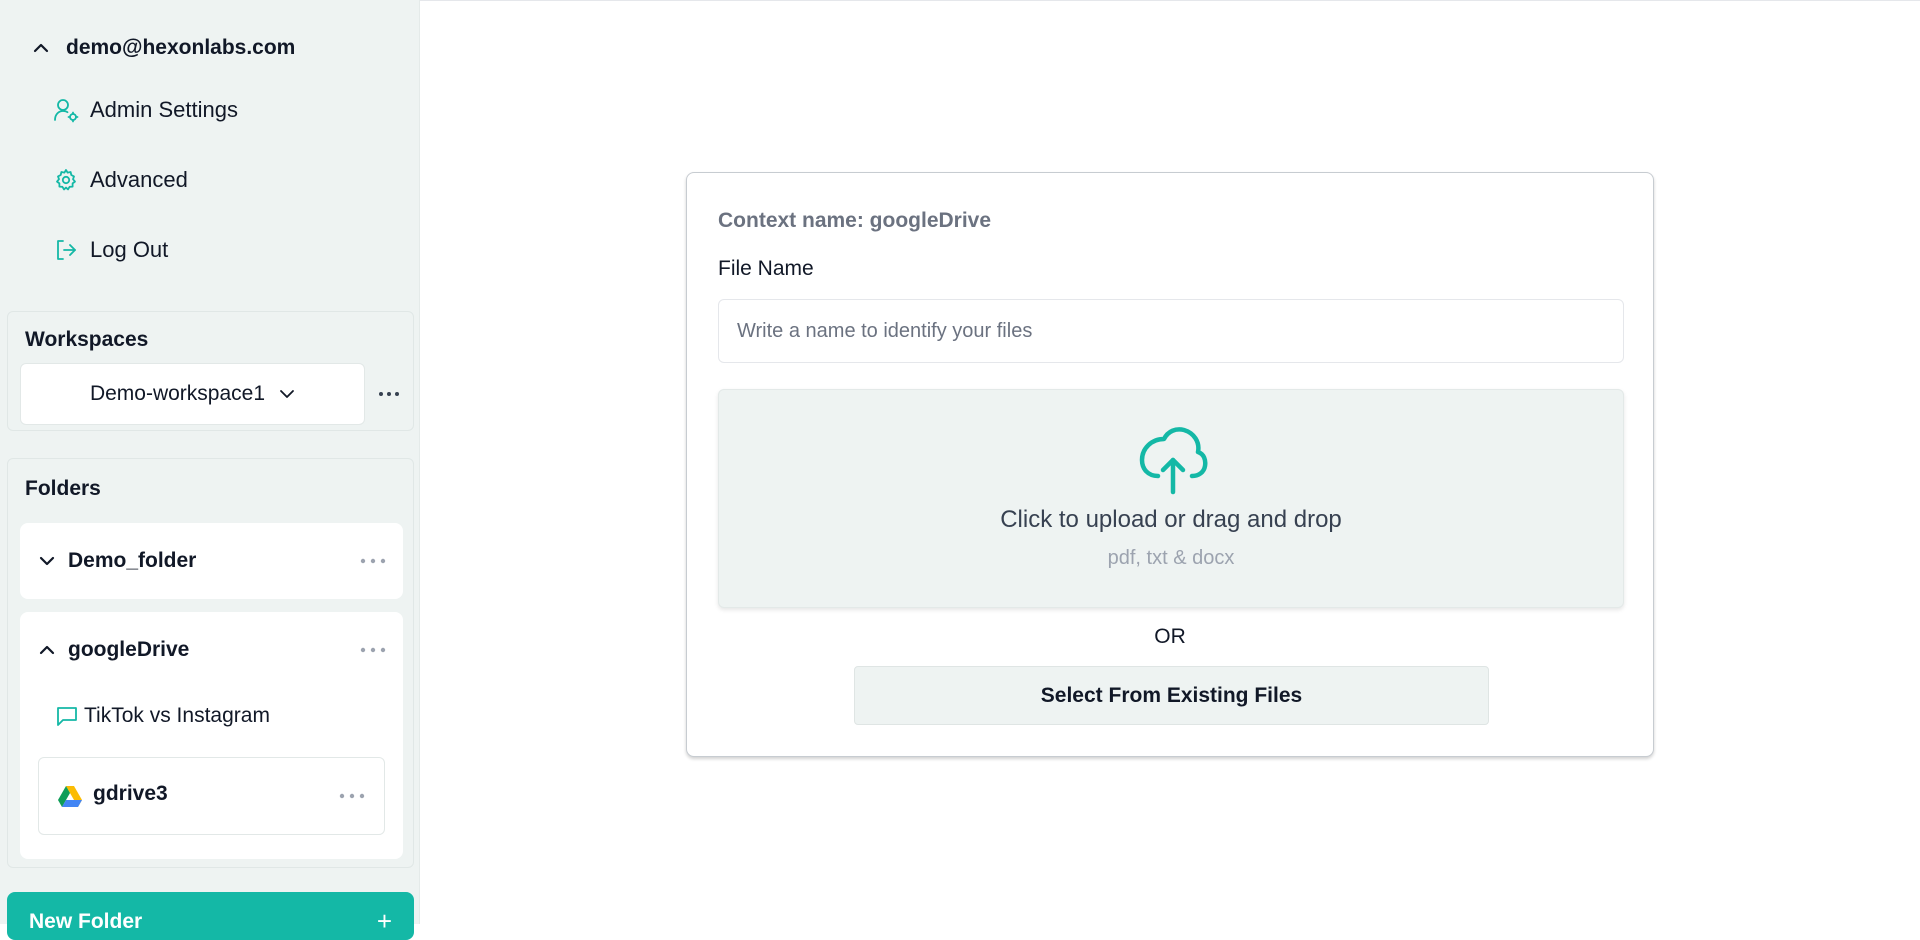 The image size is (1920, 940). I want to click on user-settings-icon, so click(66, 110).